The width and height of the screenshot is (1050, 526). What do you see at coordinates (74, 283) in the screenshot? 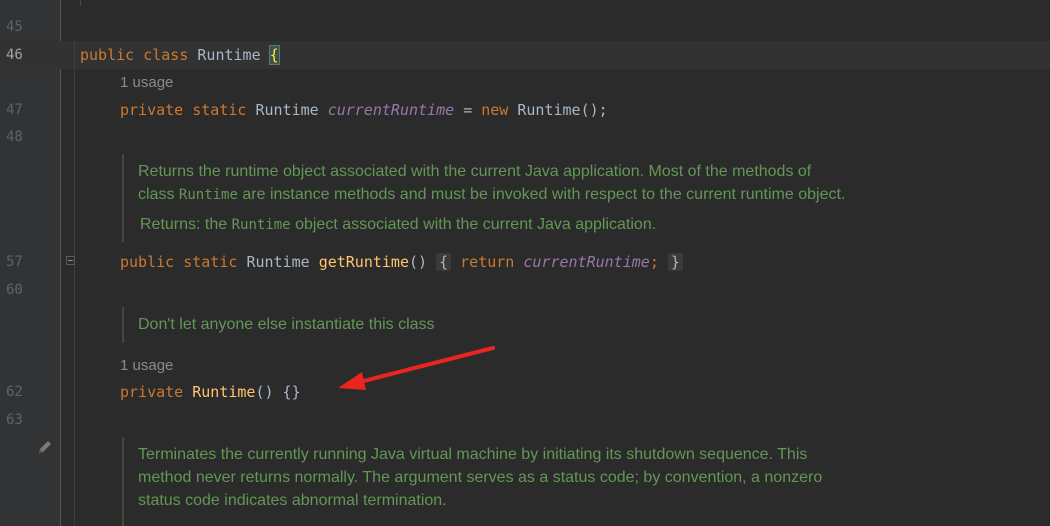
I see `indent-guide` at bounding box center [74, 283].